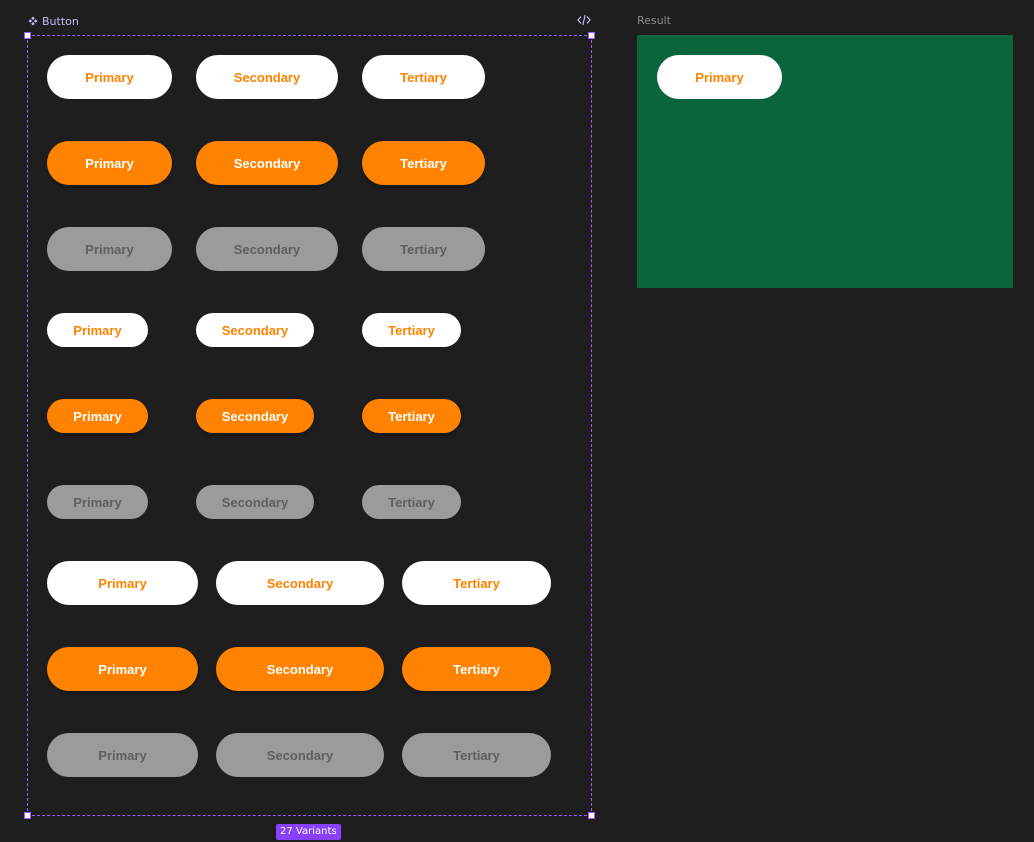  What do you see at coordinates (719, 77) in the screenshot?
I see `result-primary-button: Primary` at bounding box center [719, 77].